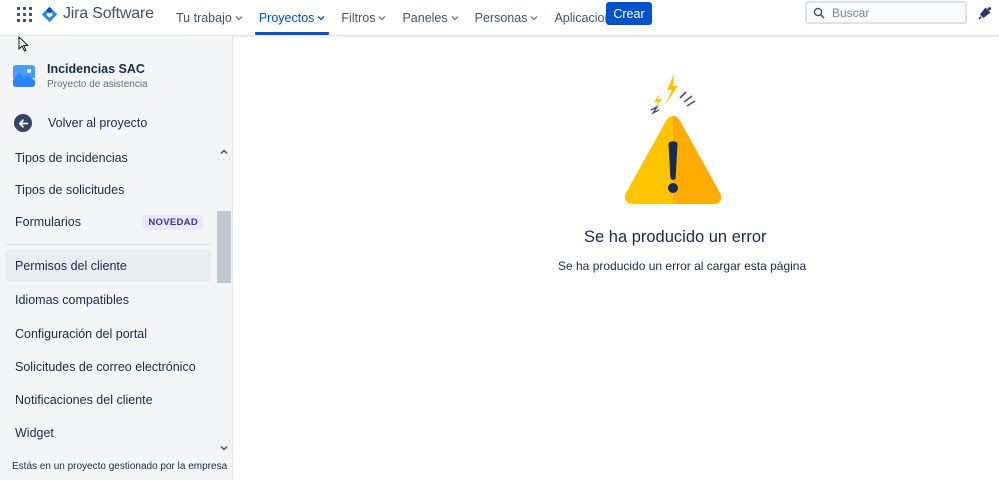  What do you see at coordinates (96, 69) in the screenshot?
I see `project-name: Incidencias SAC` at bounding box center [96, 69].